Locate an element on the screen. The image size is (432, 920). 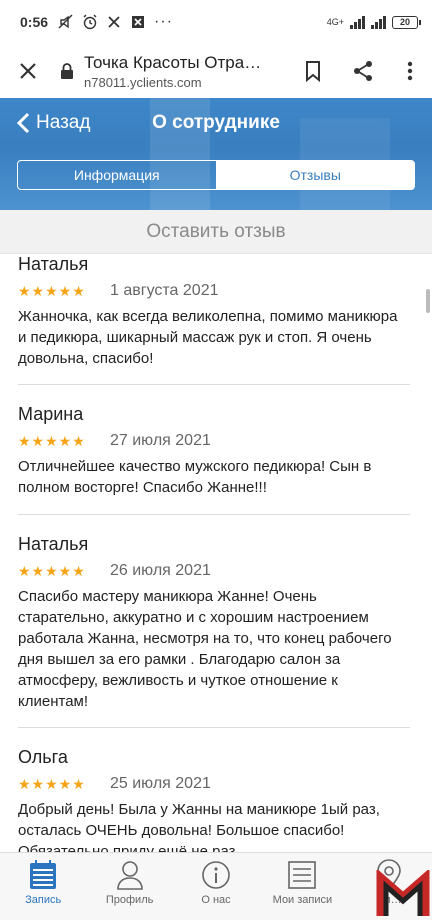
more-notifications-icon: ··· is located at coordinates (164, 21).